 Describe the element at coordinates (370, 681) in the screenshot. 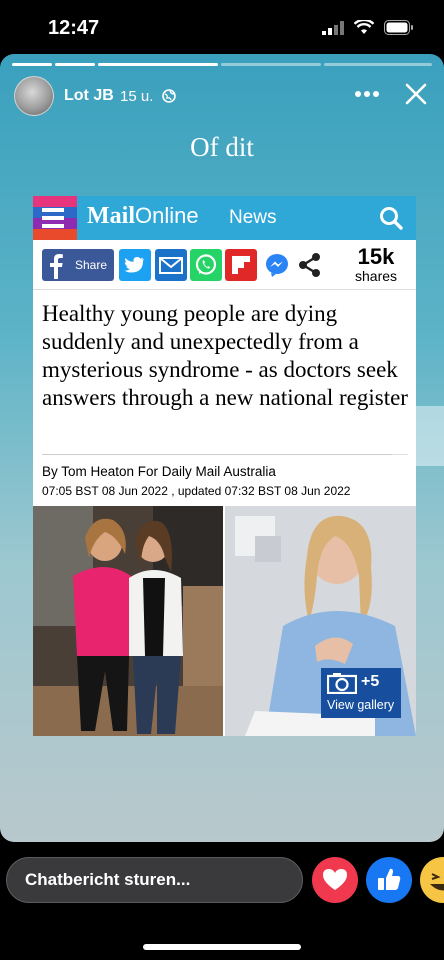

I see `gallery-count: +5` at that location.